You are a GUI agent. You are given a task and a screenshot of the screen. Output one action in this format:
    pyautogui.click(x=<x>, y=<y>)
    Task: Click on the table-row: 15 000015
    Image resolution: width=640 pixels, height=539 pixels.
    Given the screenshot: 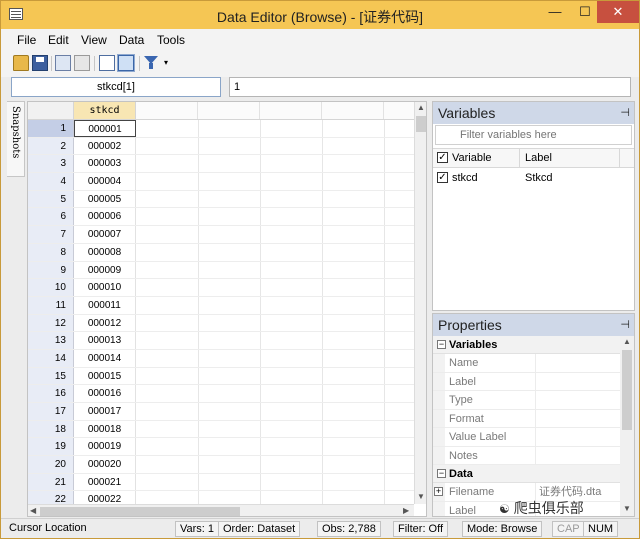 What is the action you would take?
    pyautogui.click(x=221, y=376)
    